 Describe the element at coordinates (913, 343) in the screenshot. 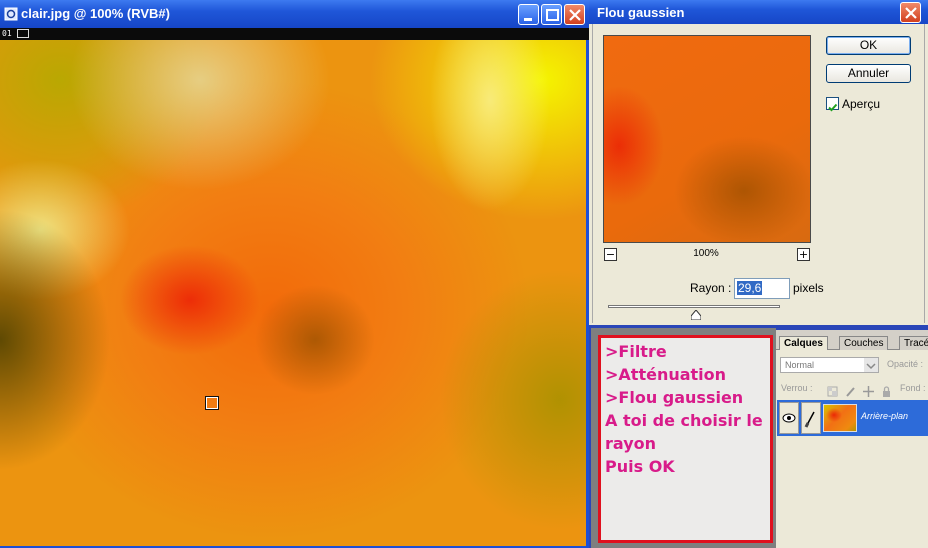

I see `tab-traces: Tracé` at that location.